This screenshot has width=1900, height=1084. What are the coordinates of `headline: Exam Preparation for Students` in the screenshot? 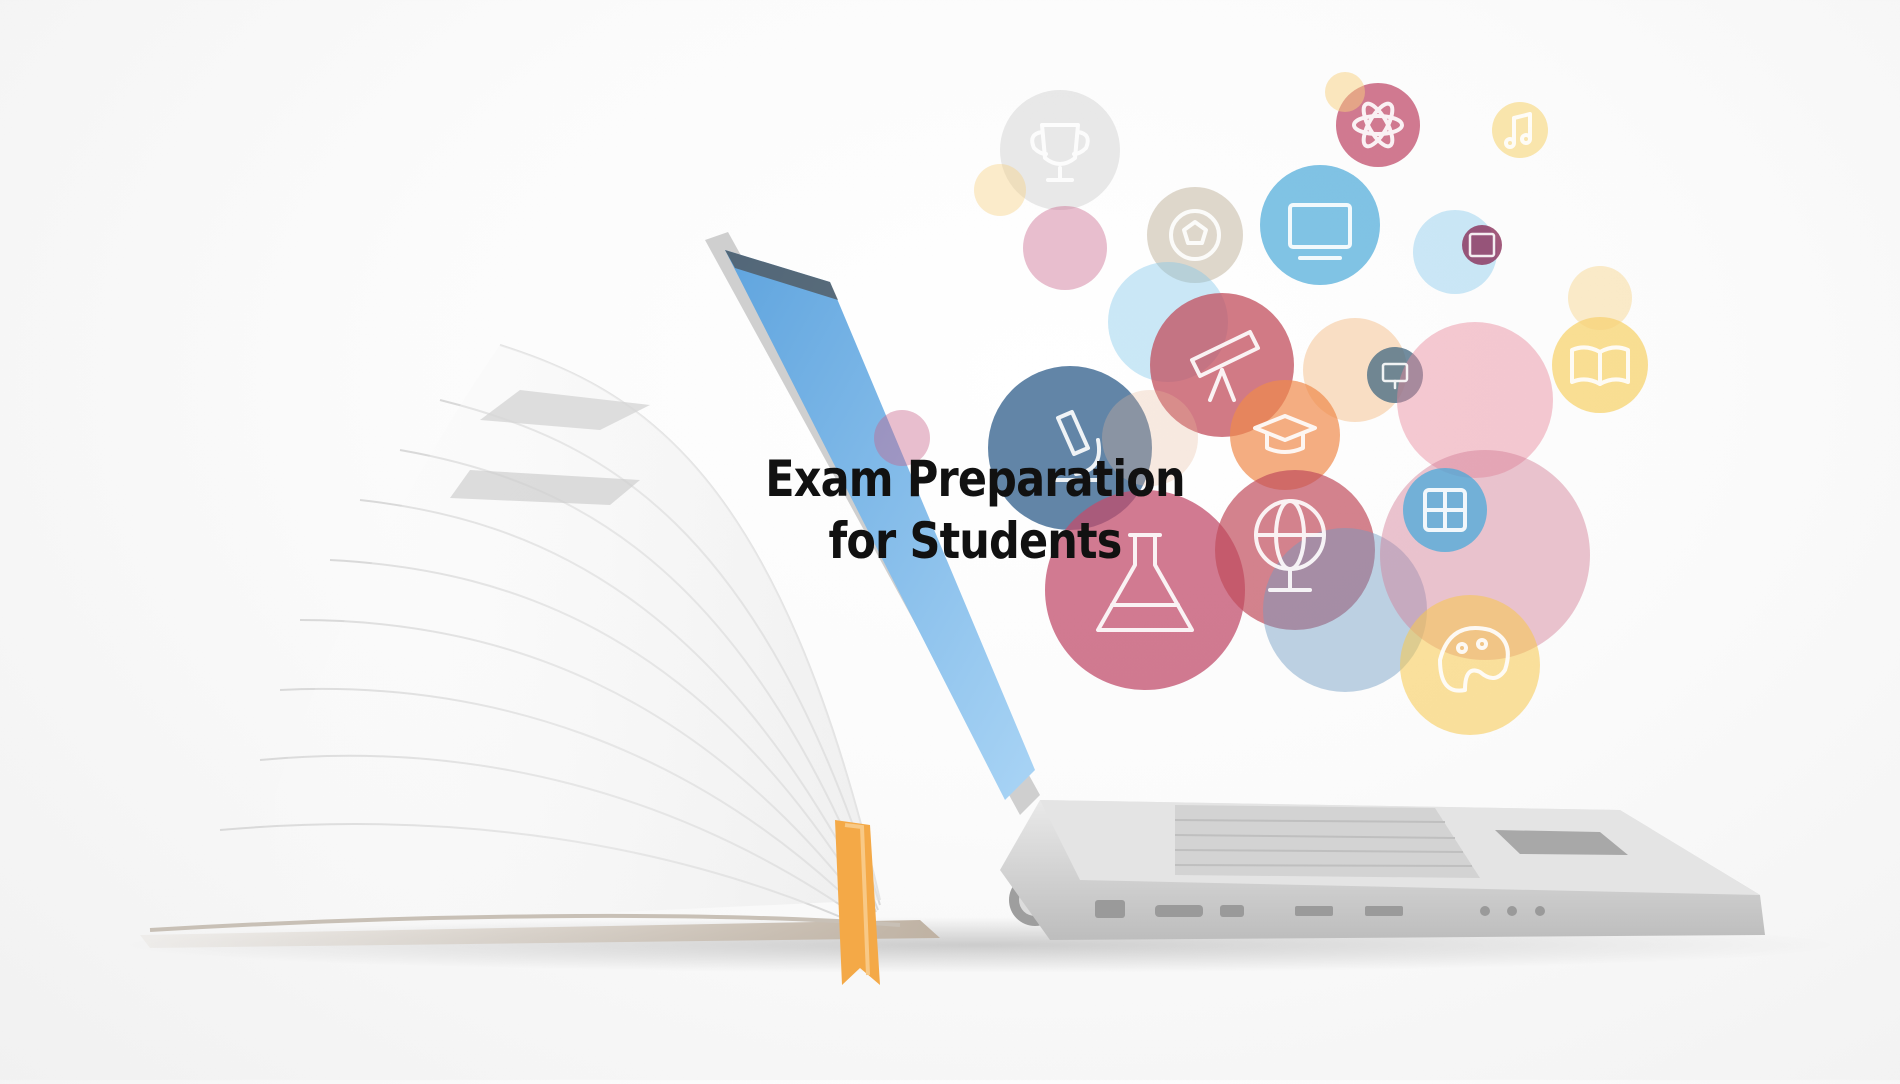 It's located at (975, 510).